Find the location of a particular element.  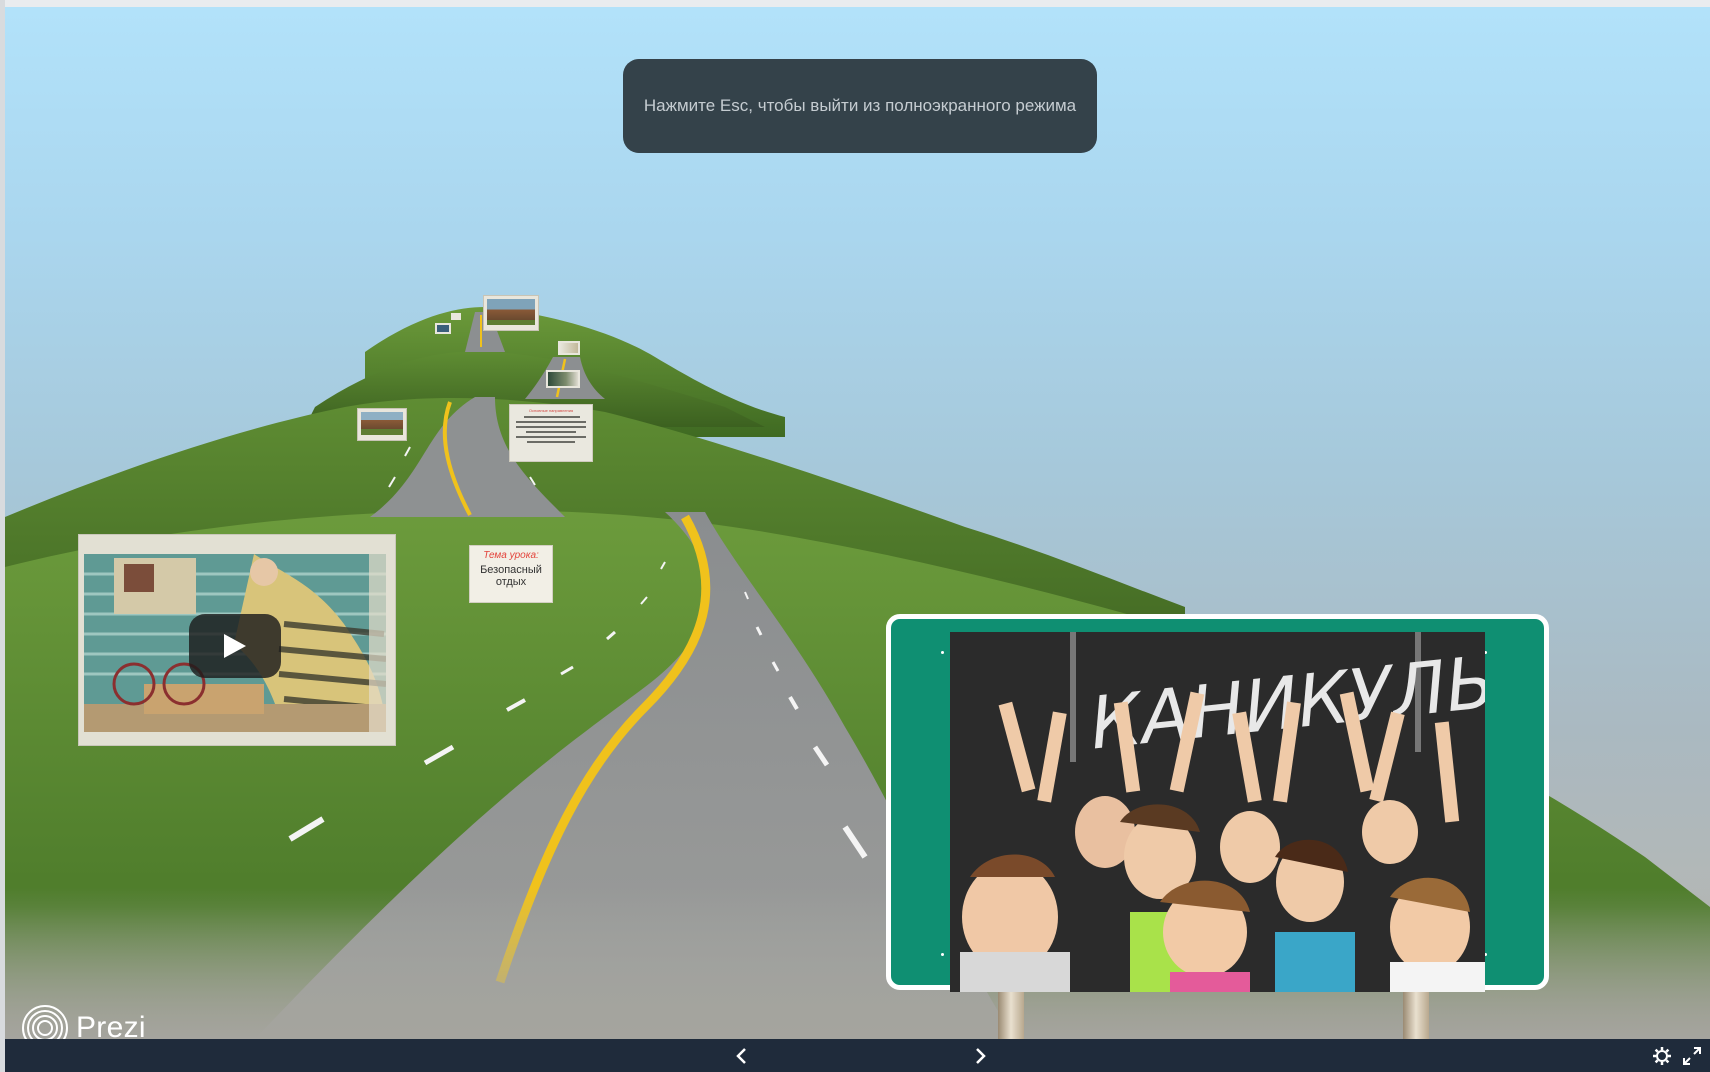

topic-card-title: Тема урока: is located at coordinates (511, 555).